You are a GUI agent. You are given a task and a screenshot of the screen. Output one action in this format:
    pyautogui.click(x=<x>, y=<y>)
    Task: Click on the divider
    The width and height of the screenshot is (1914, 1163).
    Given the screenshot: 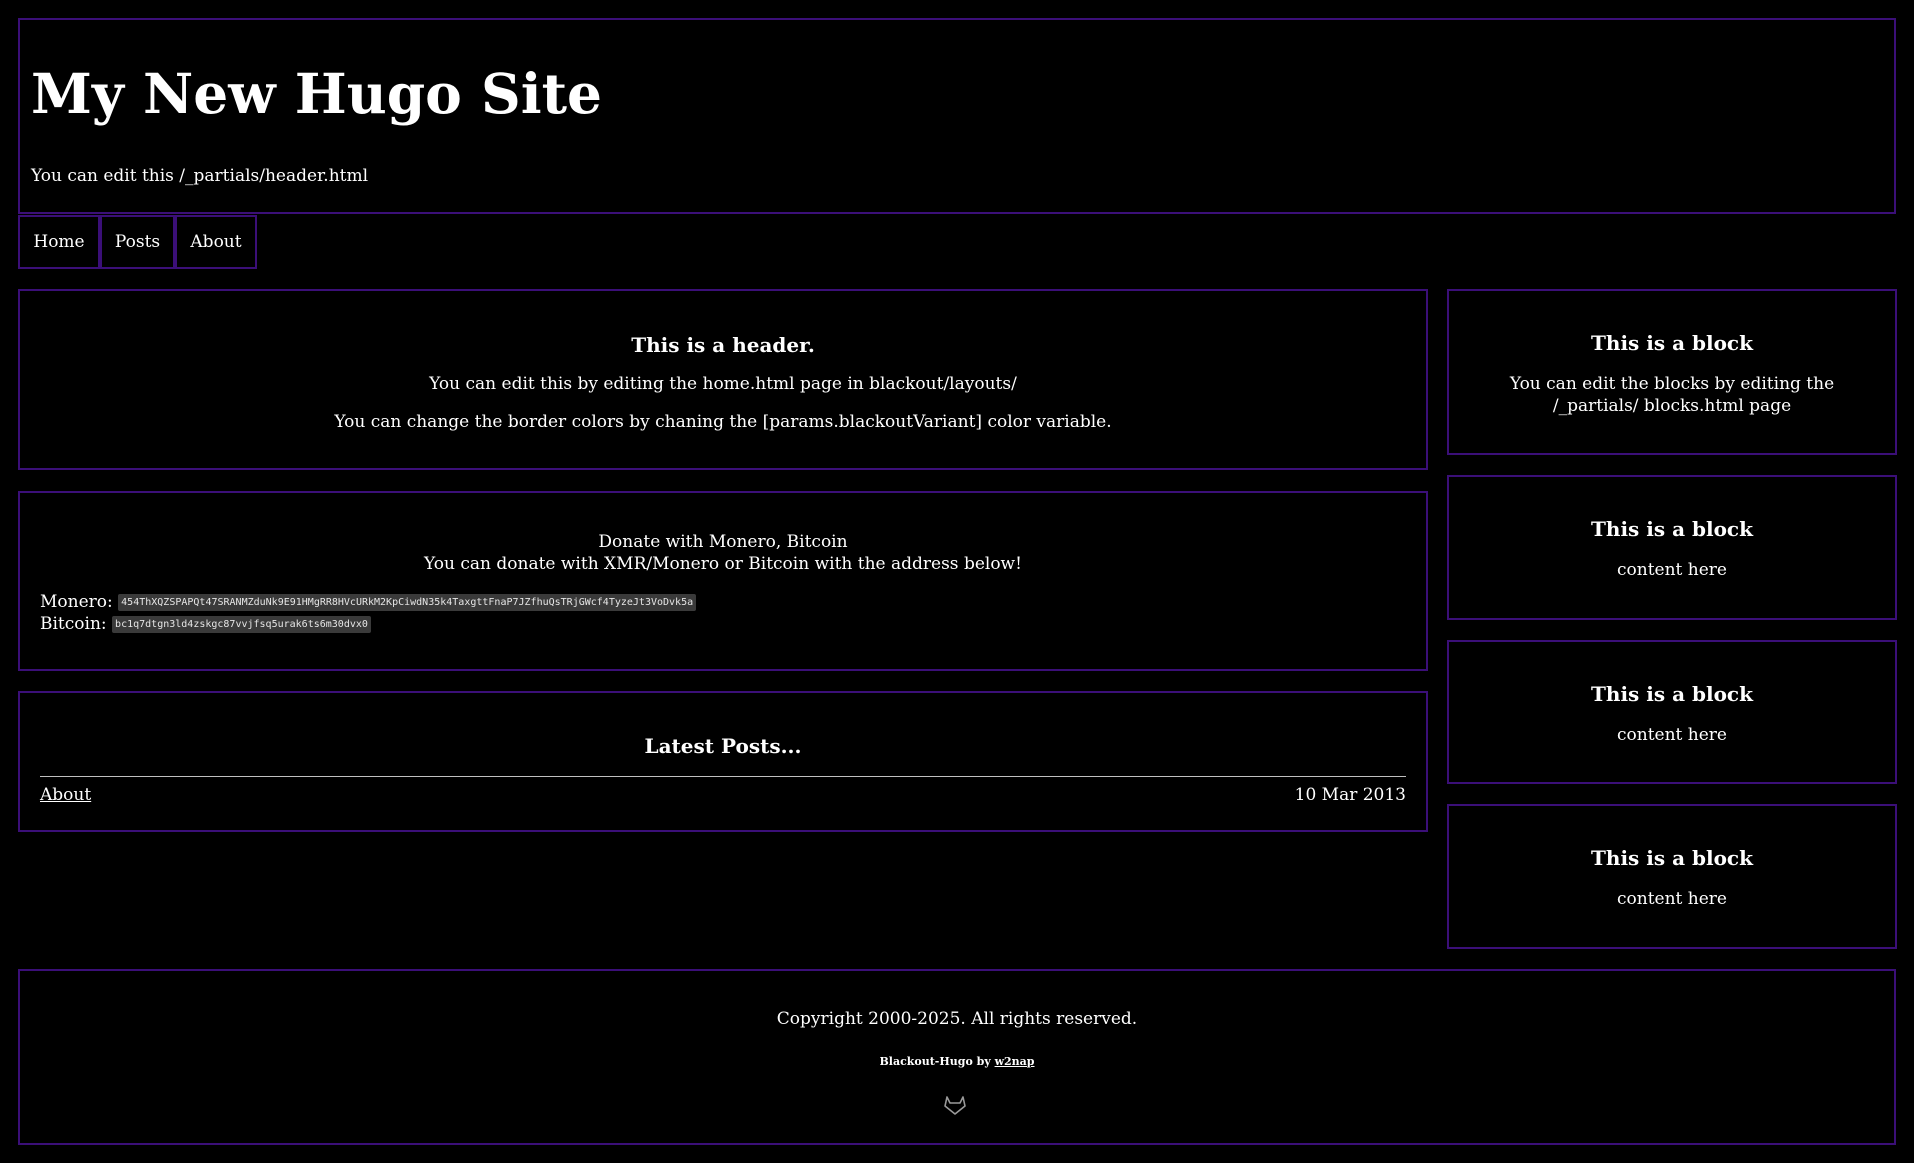 What is the action you would take?
    pyautogui.click(x=723, y=776)
    